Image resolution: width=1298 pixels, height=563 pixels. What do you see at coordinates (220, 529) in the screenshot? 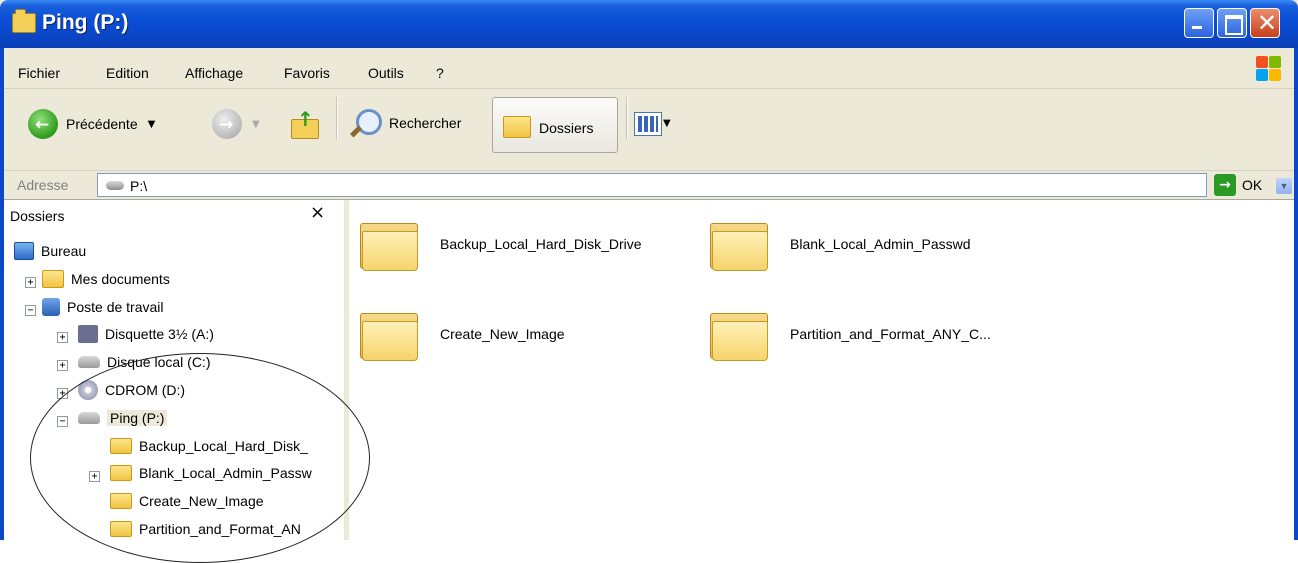
I see `tree-item-label: Partition_and_Format_AN` at bounding box center [220, 529].